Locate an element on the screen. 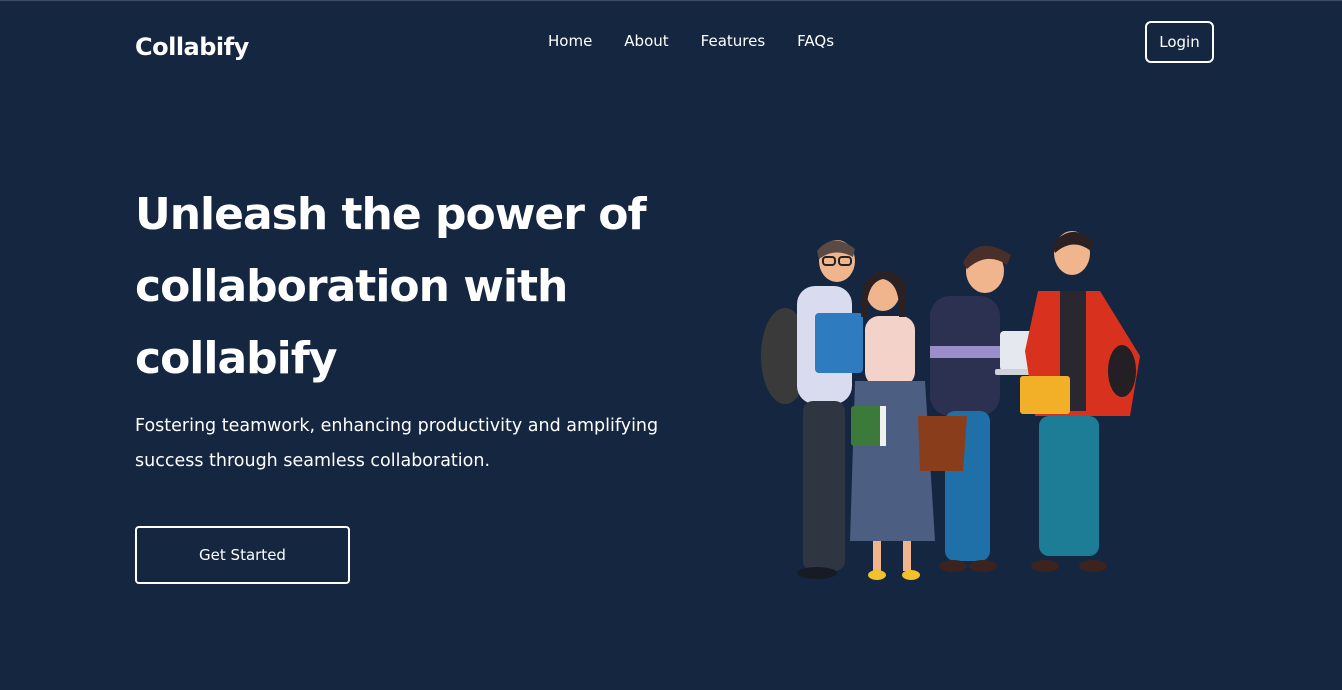 Image resolution: width=1342 pixels, height=690 pixels. person-red-jacket is located at coordinates (1080, 401).